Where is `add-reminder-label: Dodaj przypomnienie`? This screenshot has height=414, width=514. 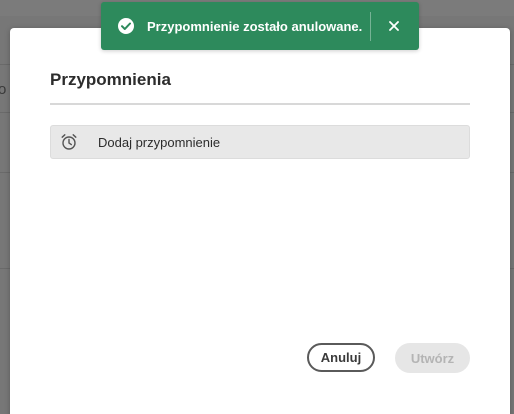
add-reminder-label: Dodaj przypomnienie is located at coordinates (159, 142).